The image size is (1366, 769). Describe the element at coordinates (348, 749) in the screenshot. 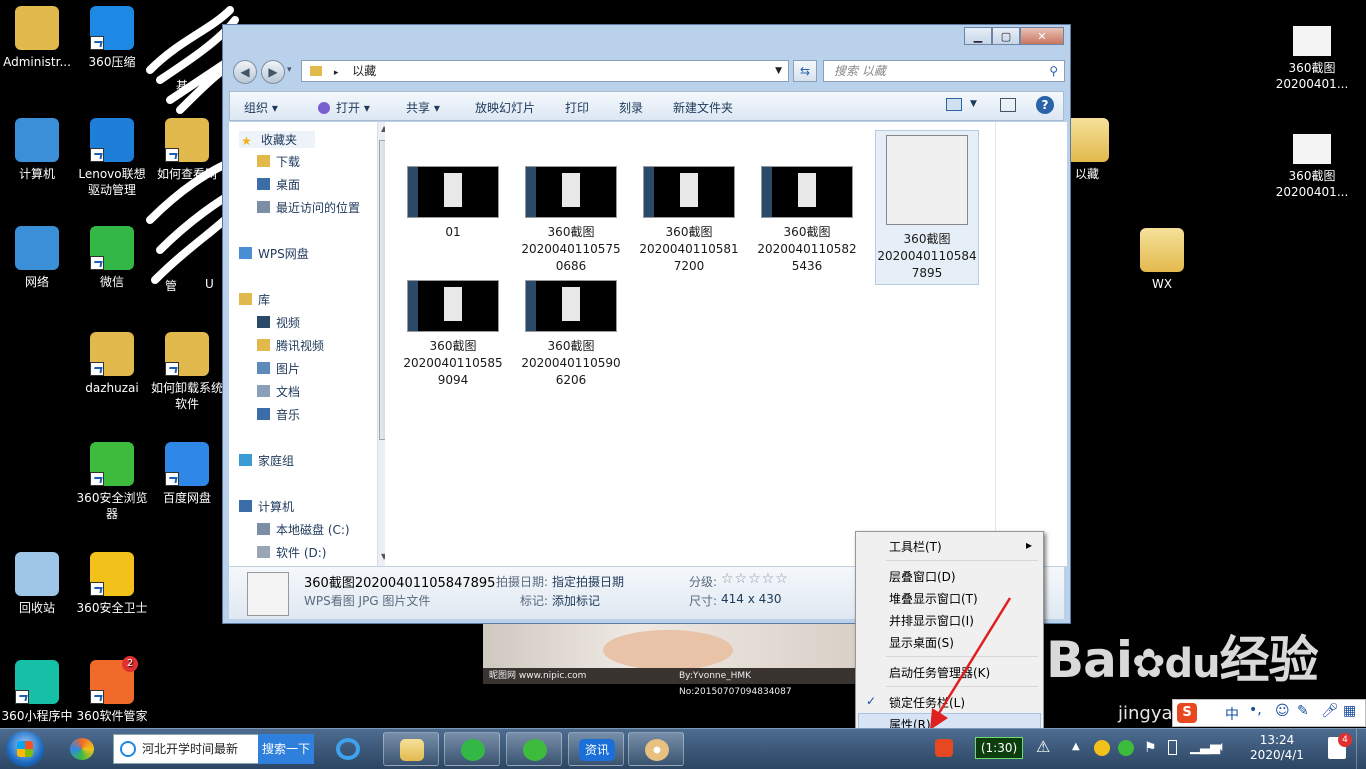

I see `taskbar-app-ie` at that location.